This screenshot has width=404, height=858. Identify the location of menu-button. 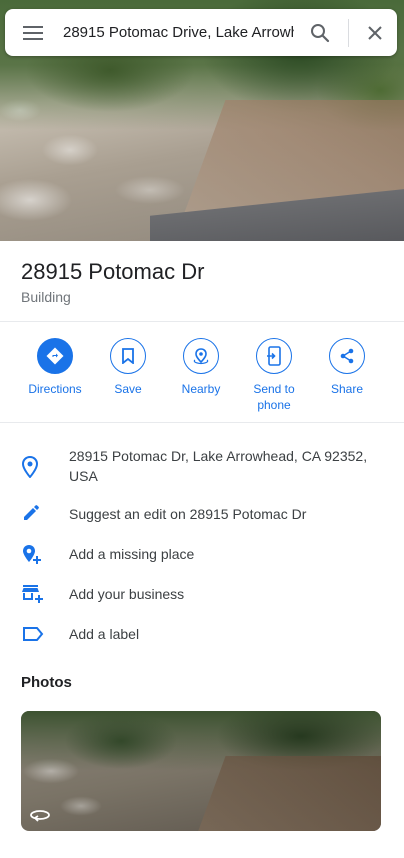
(33, 32).